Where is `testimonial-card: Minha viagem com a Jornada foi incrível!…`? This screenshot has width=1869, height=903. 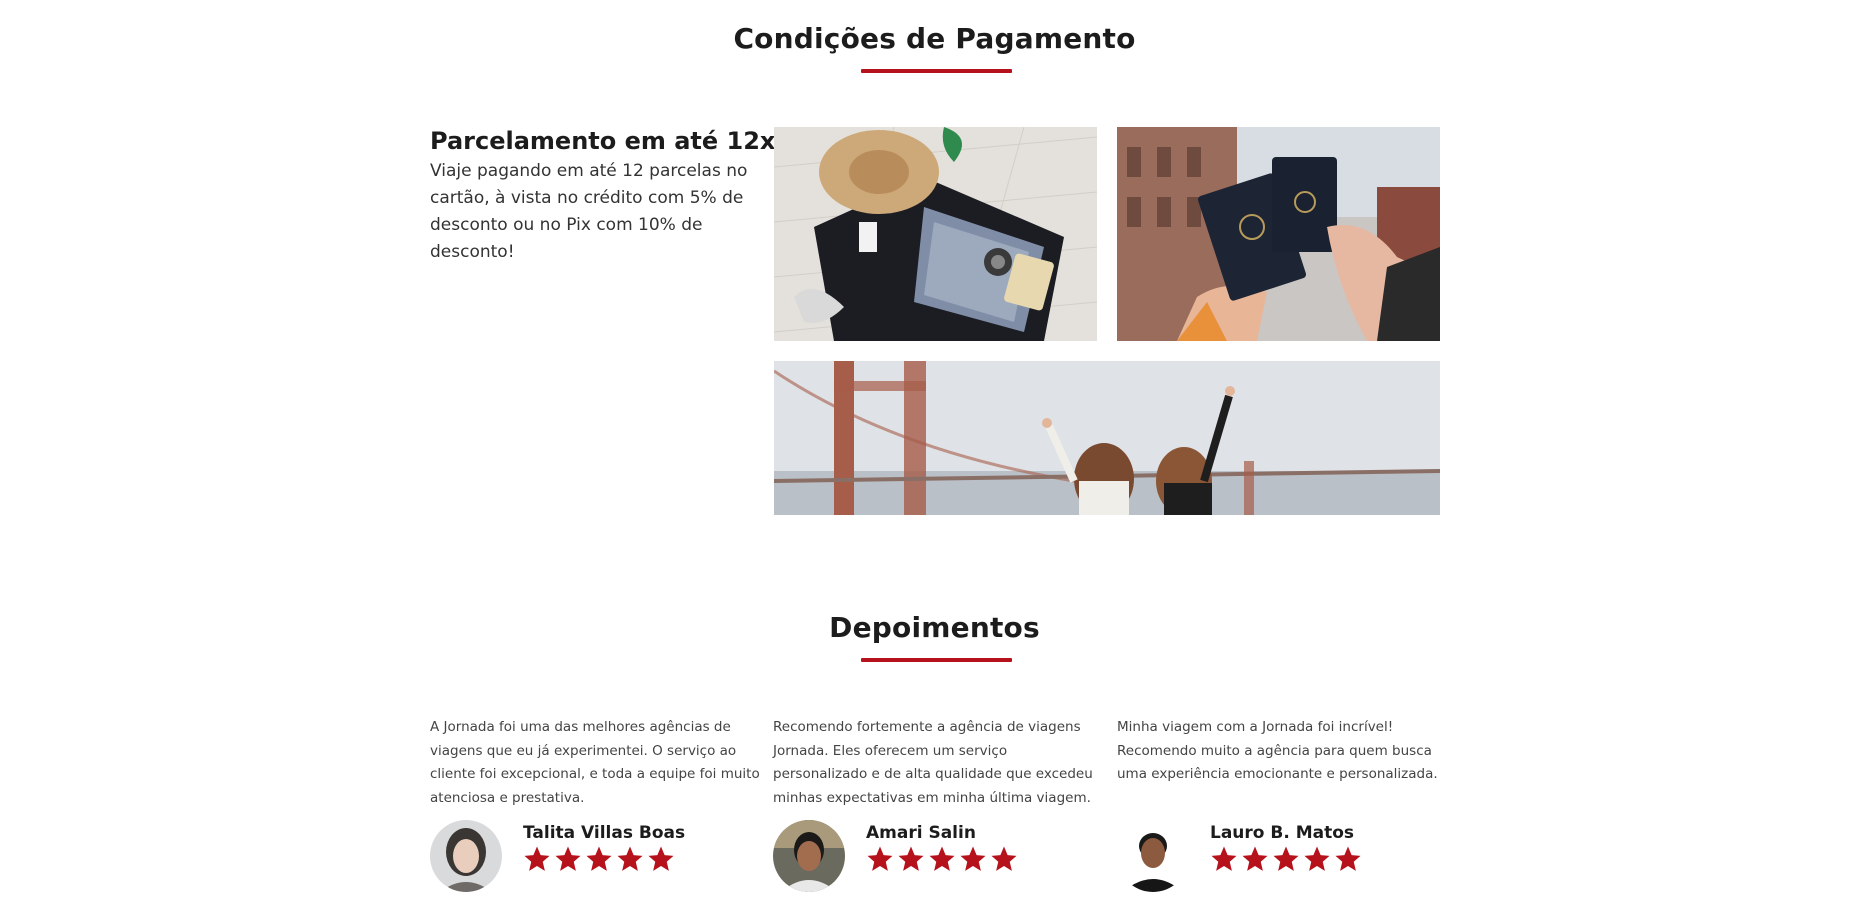 testimonial-card: Minha viagem com a Jornada foi incrível!… is located at coordinates (1282, 804).